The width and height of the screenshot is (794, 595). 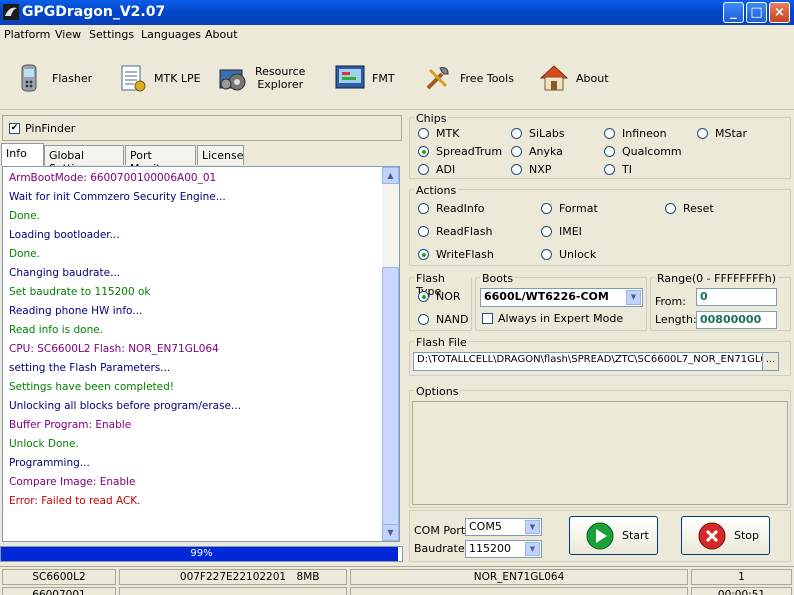 I want to click on flash-type-nor: NOR, so click(x=439, y=296).